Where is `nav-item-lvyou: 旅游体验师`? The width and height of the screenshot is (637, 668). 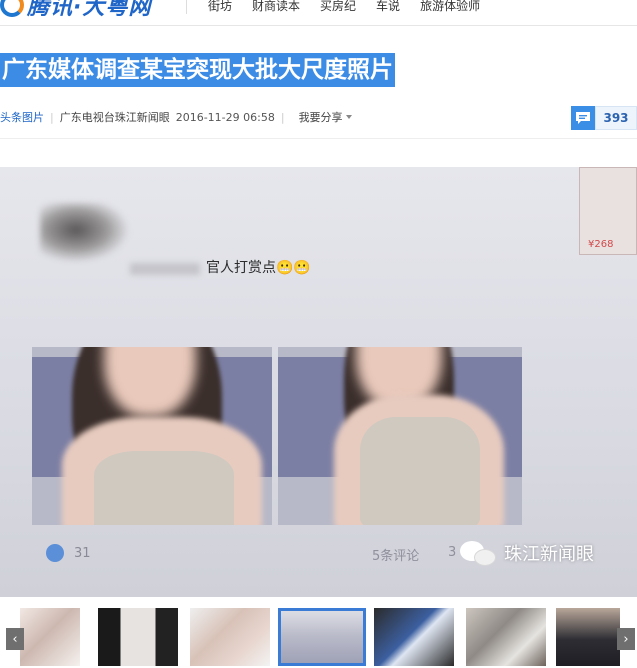 nav-item-lvyou: 旅游体验师 is located at coordinates (450, 7).